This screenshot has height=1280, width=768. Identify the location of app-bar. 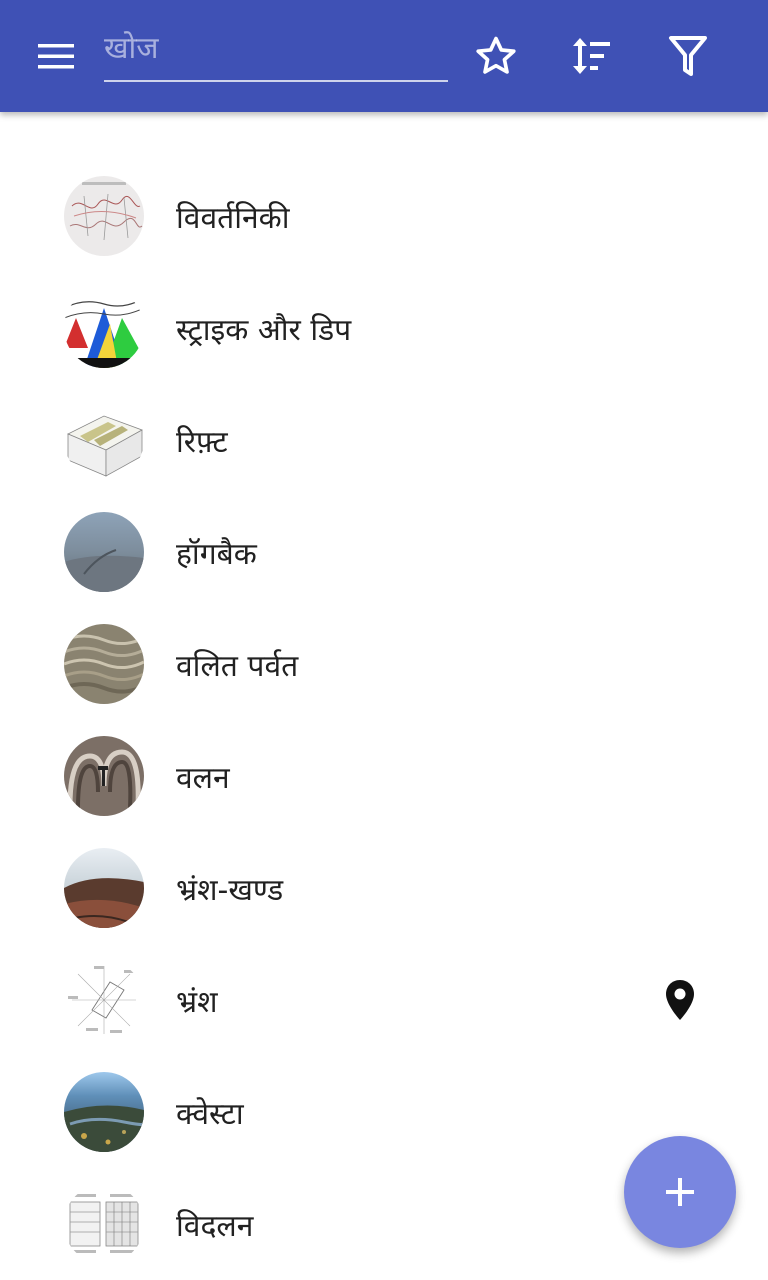
(384, 56).